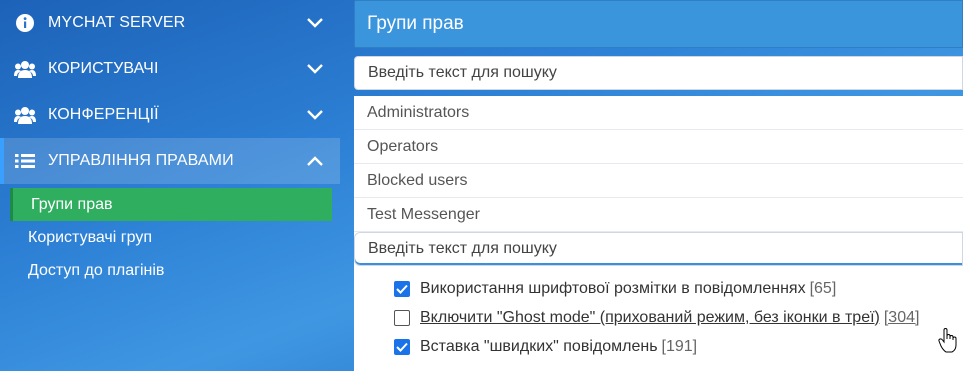 The width and height of the screenshot is (963, 371). I want to click on permission-count: [304], so click(901, 317).